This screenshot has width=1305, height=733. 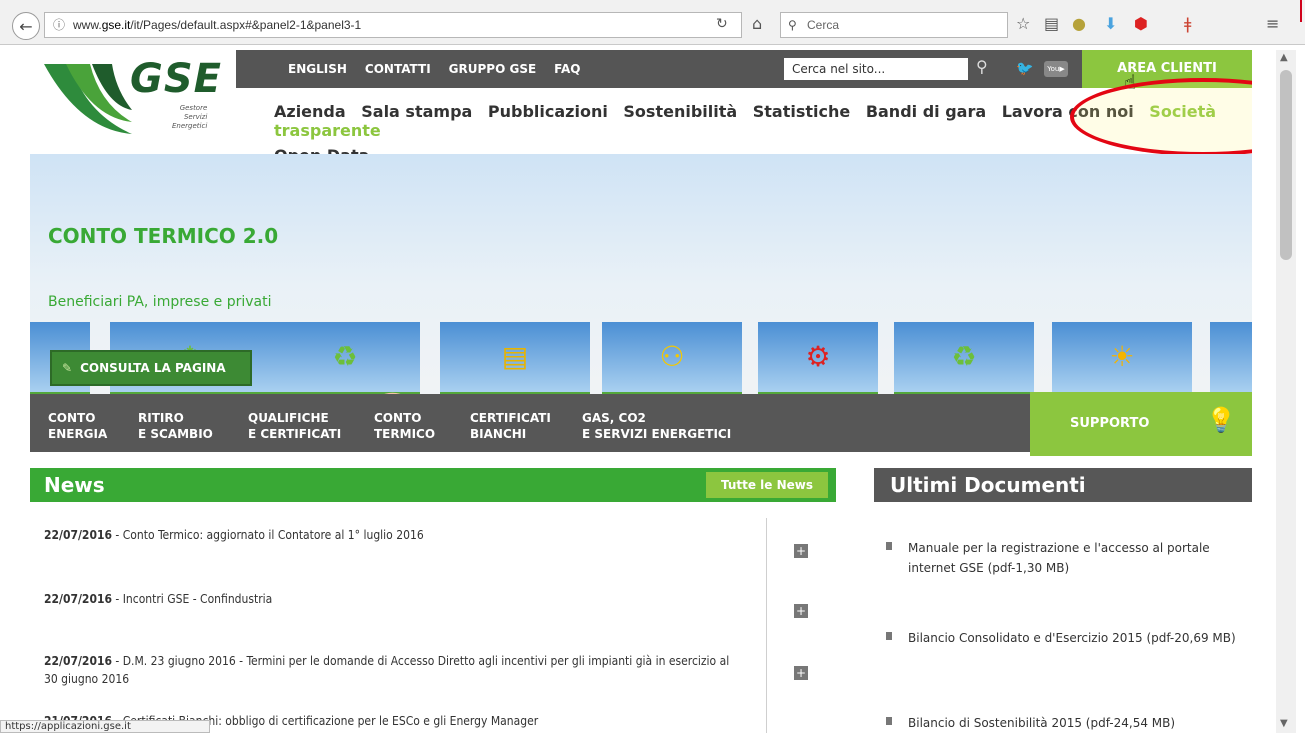 I want to click on url-prefix: www., so click(x=87, y=25).